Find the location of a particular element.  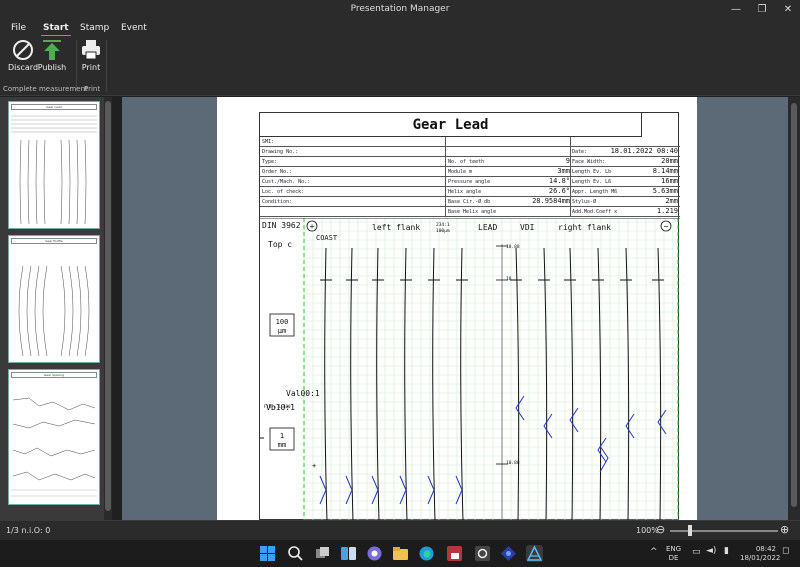

maximize-icon: ❐ is located at coordinates (762, 10).